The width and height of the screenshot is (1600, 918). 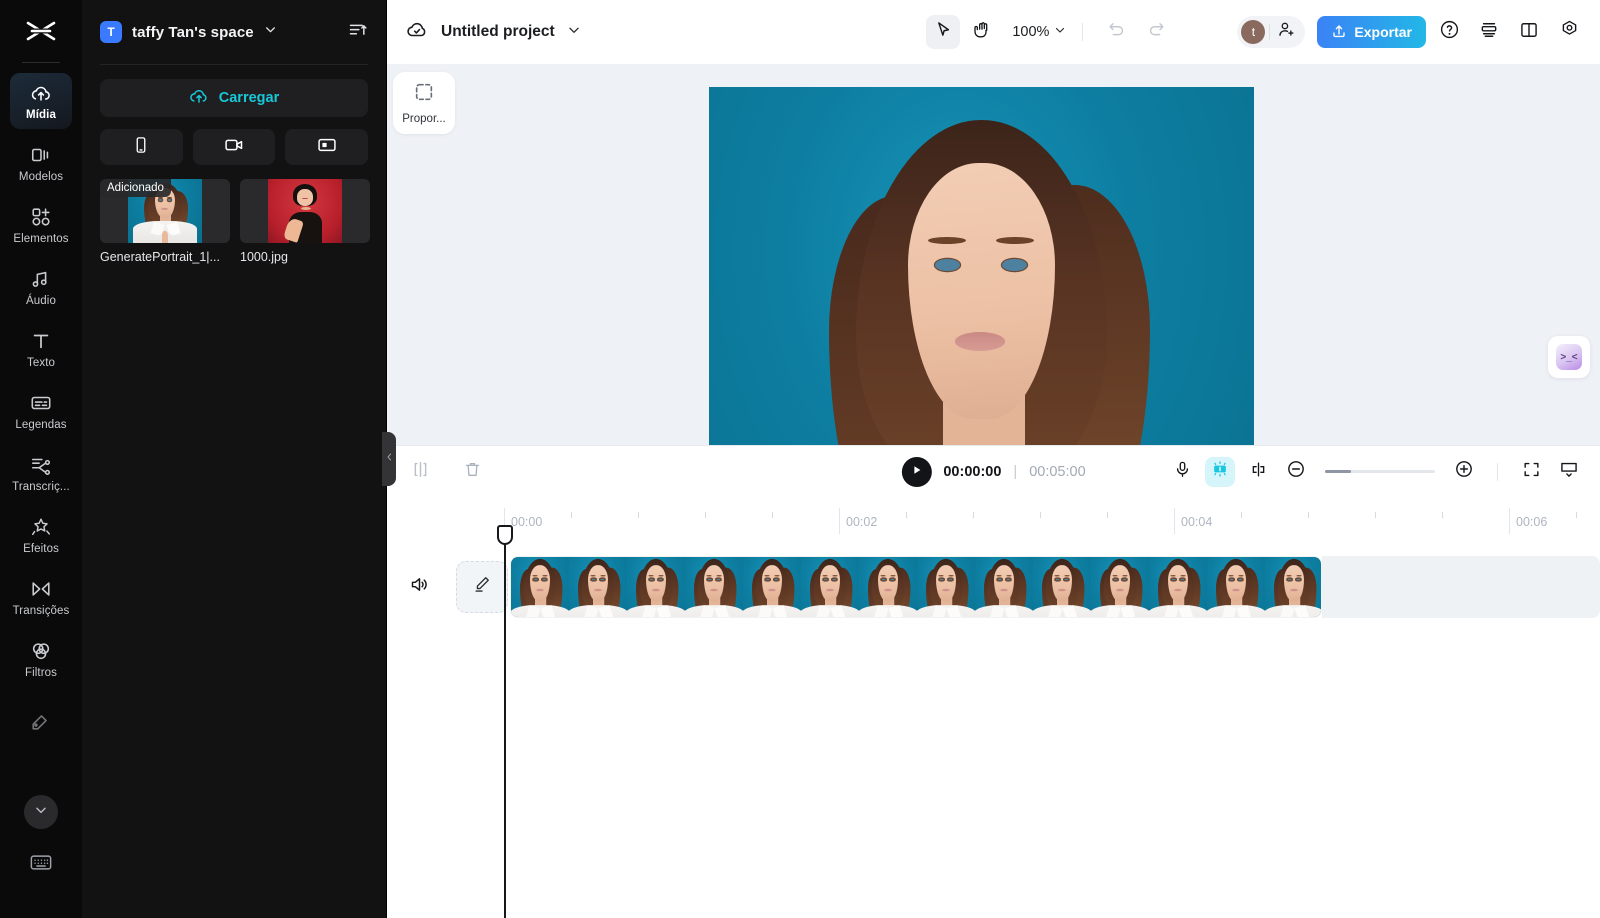 I want to click on sidebar-item-ajustar, so click(x=41, y=721).